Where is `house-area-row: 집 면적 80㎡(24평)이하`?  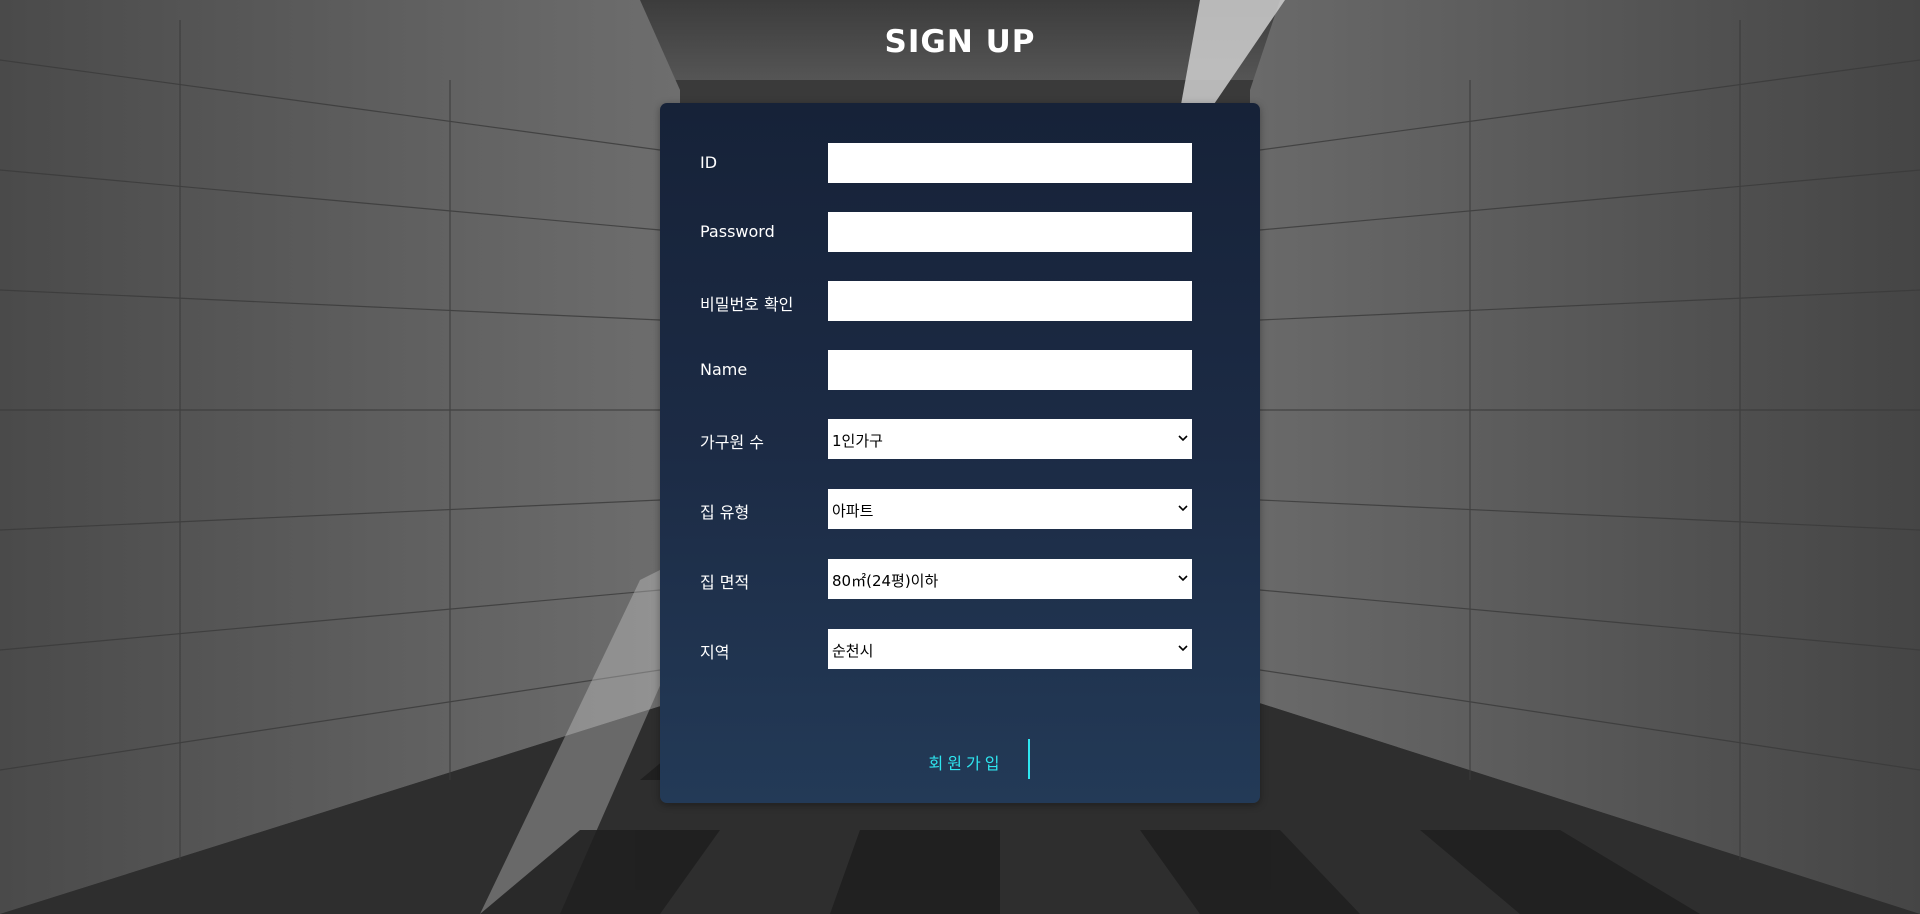 house-area-row: 집 면적 80㎡(24평)이하 is located at coordinates (956, 579).